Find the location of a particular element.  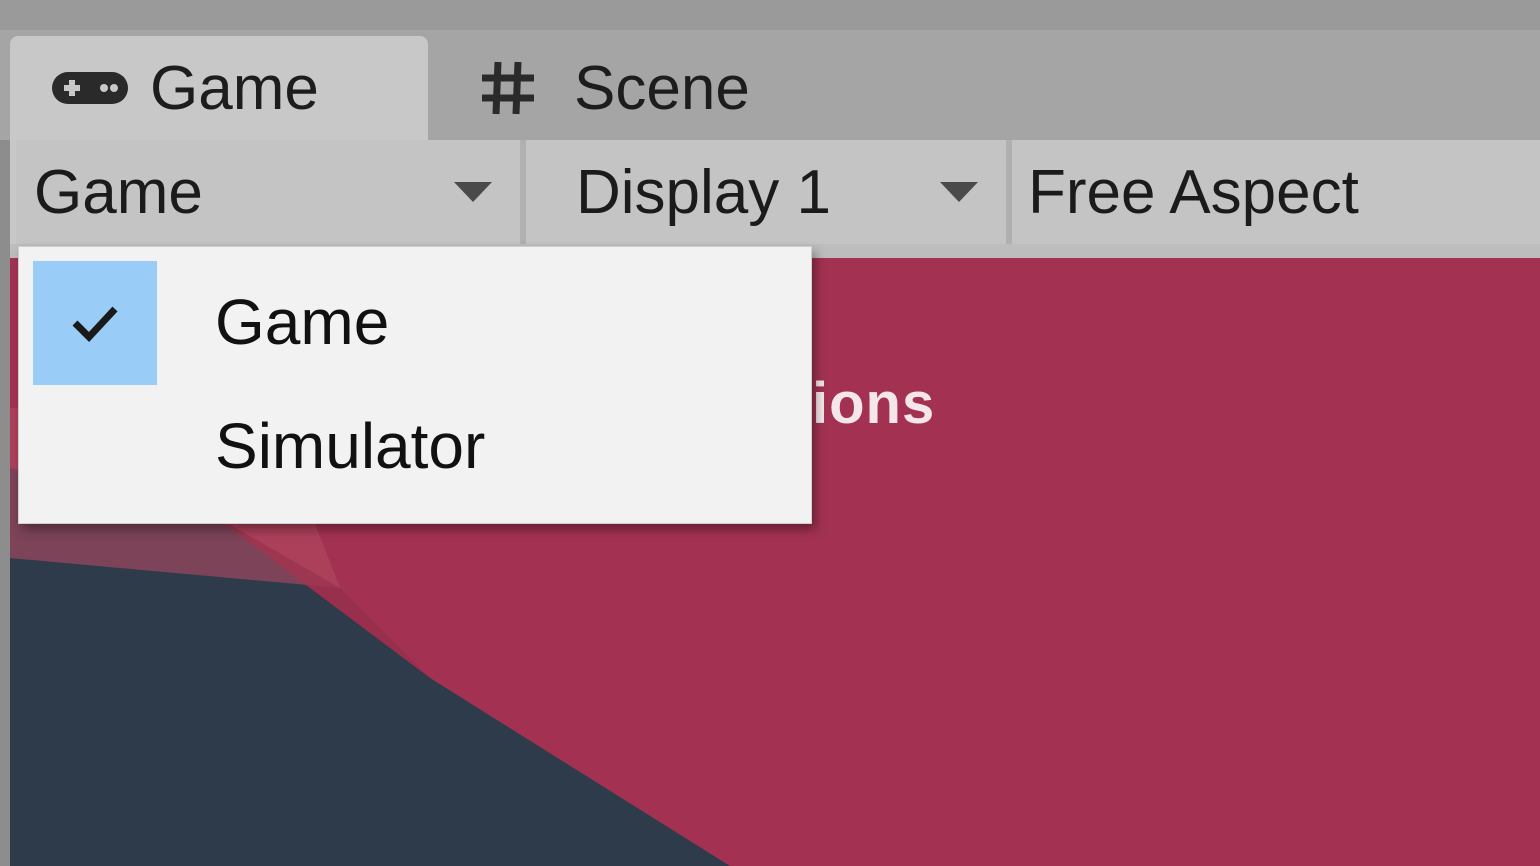

selection-highlight is located at coordinates (95, 323).